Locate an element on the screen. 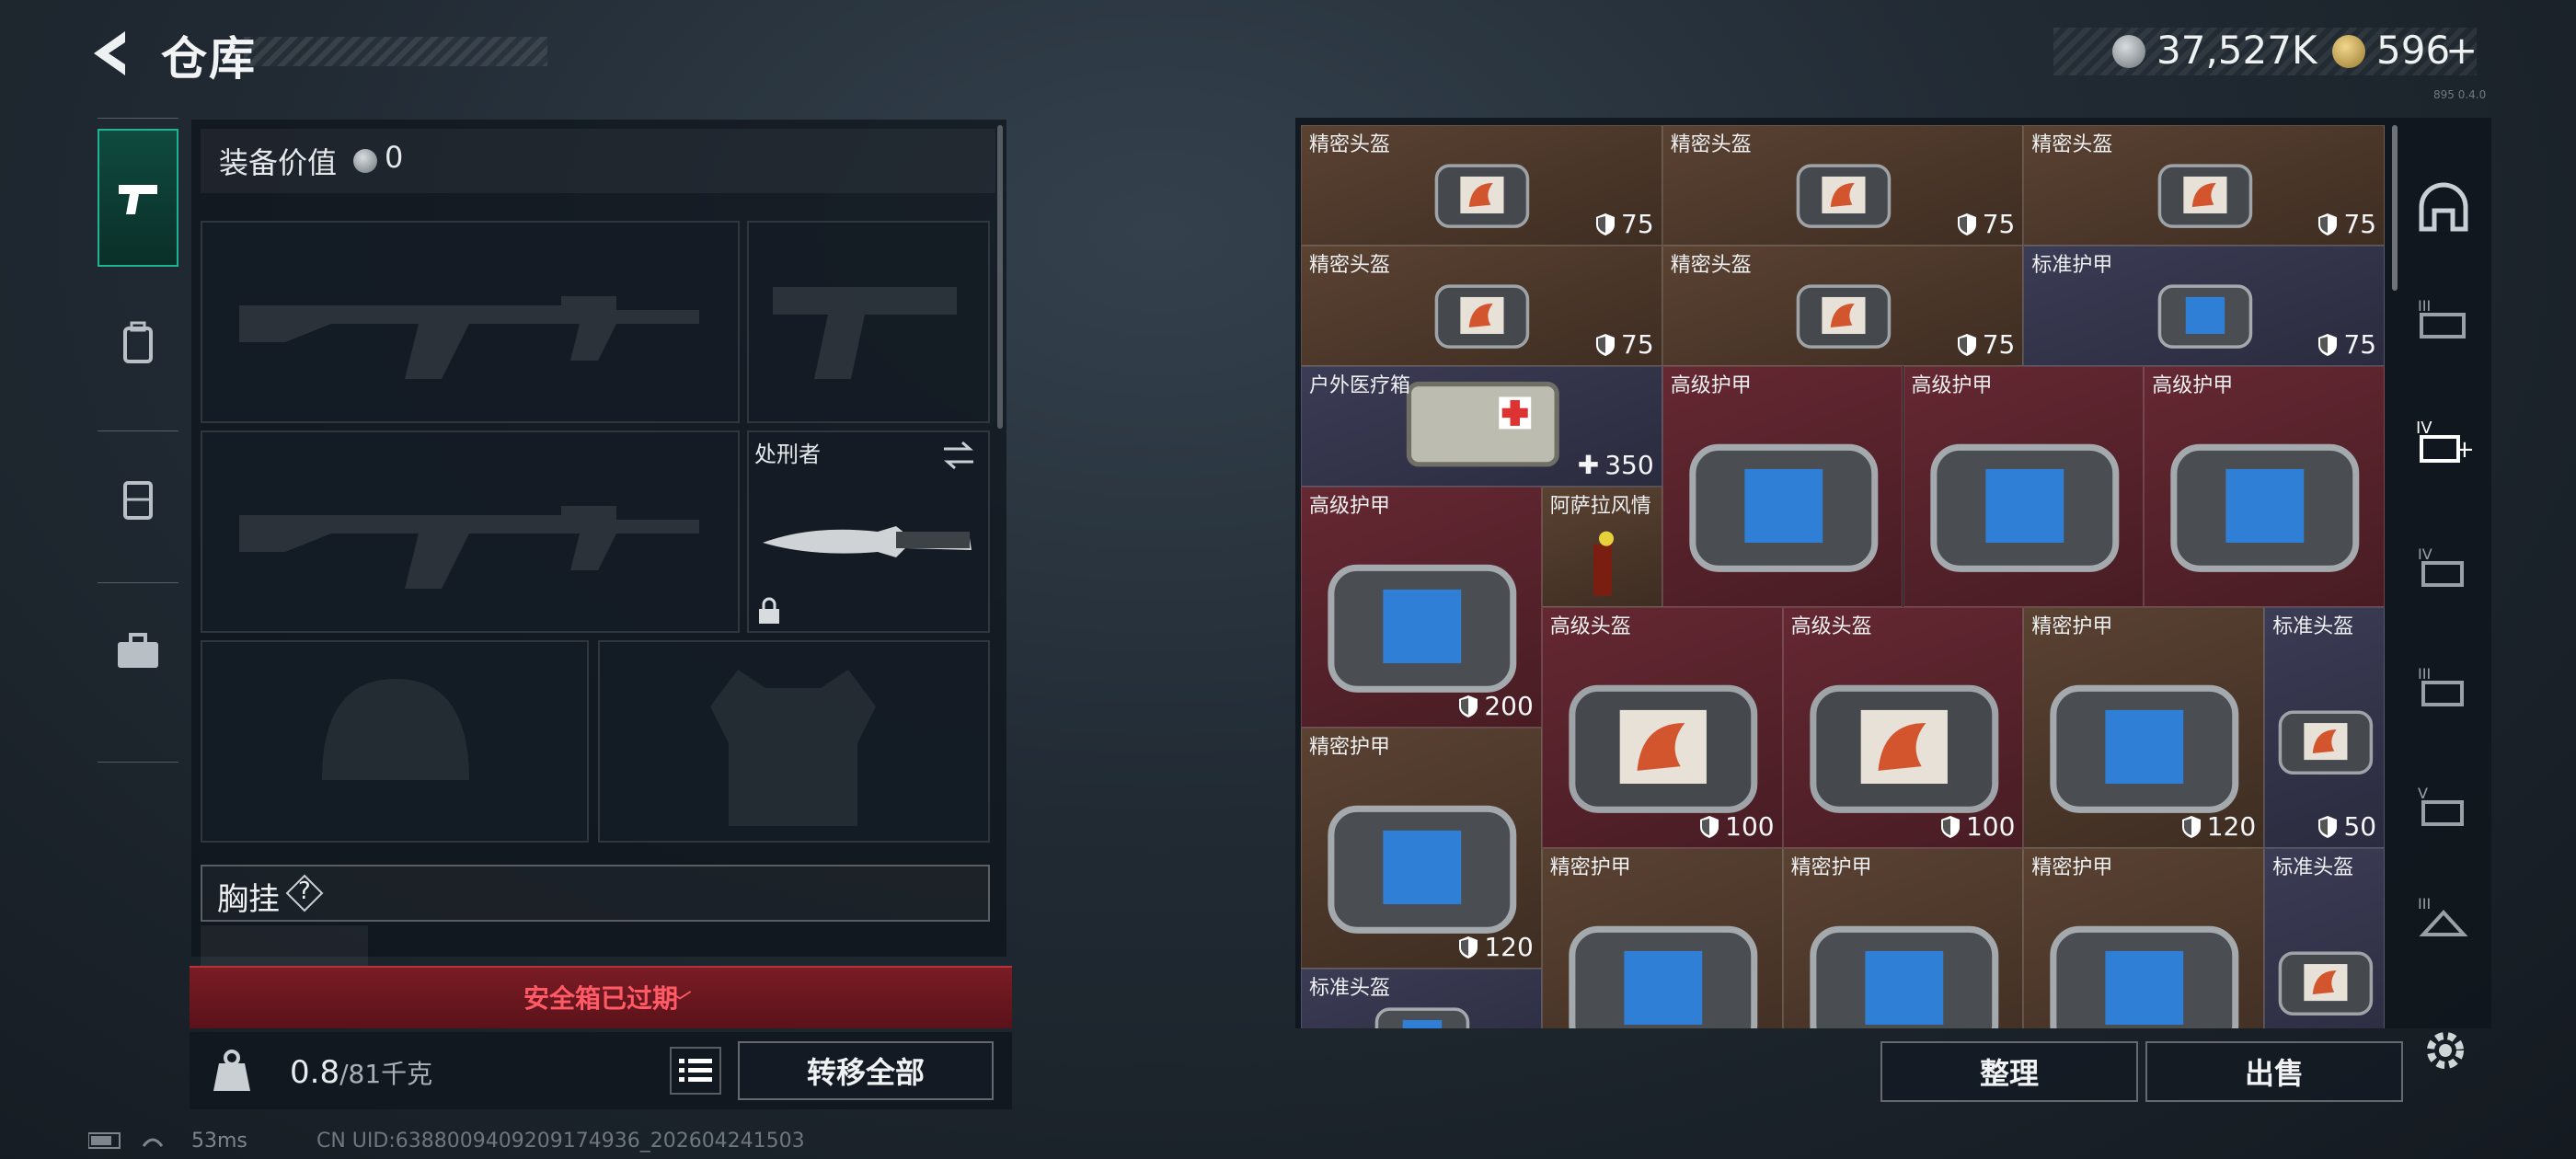  melee-slot: 处刑者 is located at coordinates (868, 531).